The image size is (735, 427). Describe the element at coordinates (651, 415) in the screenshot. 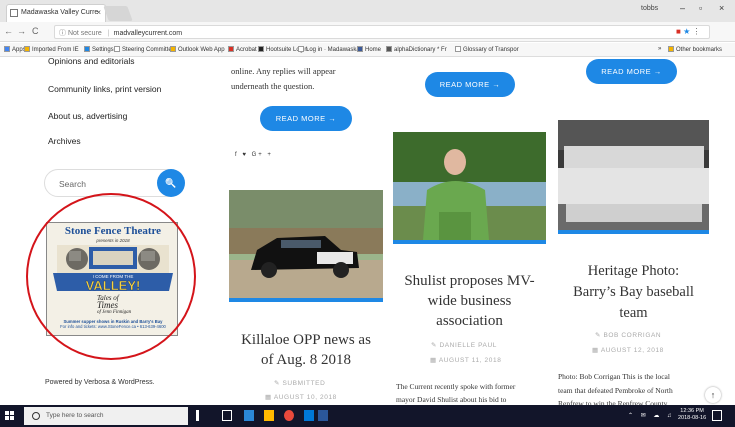

I see `system-tray-icons: ⌃ ✉ ☁ ♫` at that location.